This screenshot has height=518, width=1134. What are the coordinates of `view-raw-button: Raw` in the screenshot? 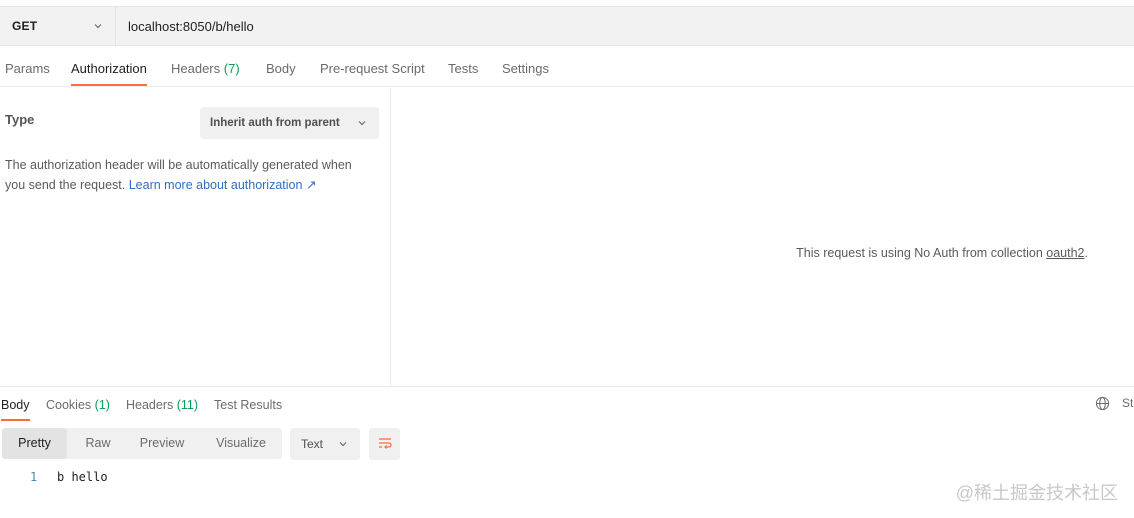 It's located at (98, 443).